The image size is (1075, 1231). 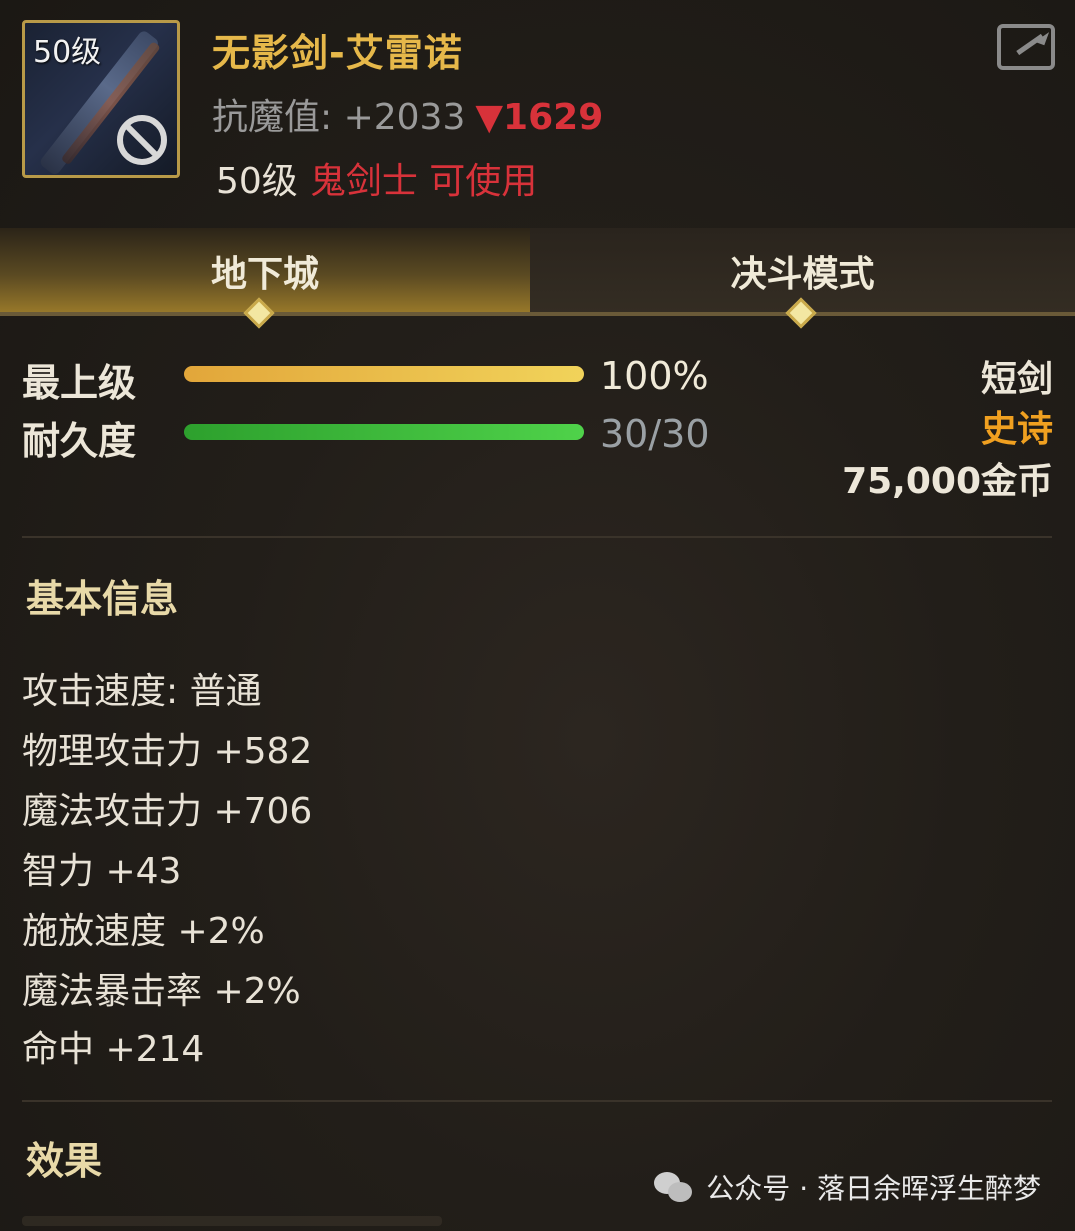 I want to click on price: 75,000金币, so click(x=947, y=481).